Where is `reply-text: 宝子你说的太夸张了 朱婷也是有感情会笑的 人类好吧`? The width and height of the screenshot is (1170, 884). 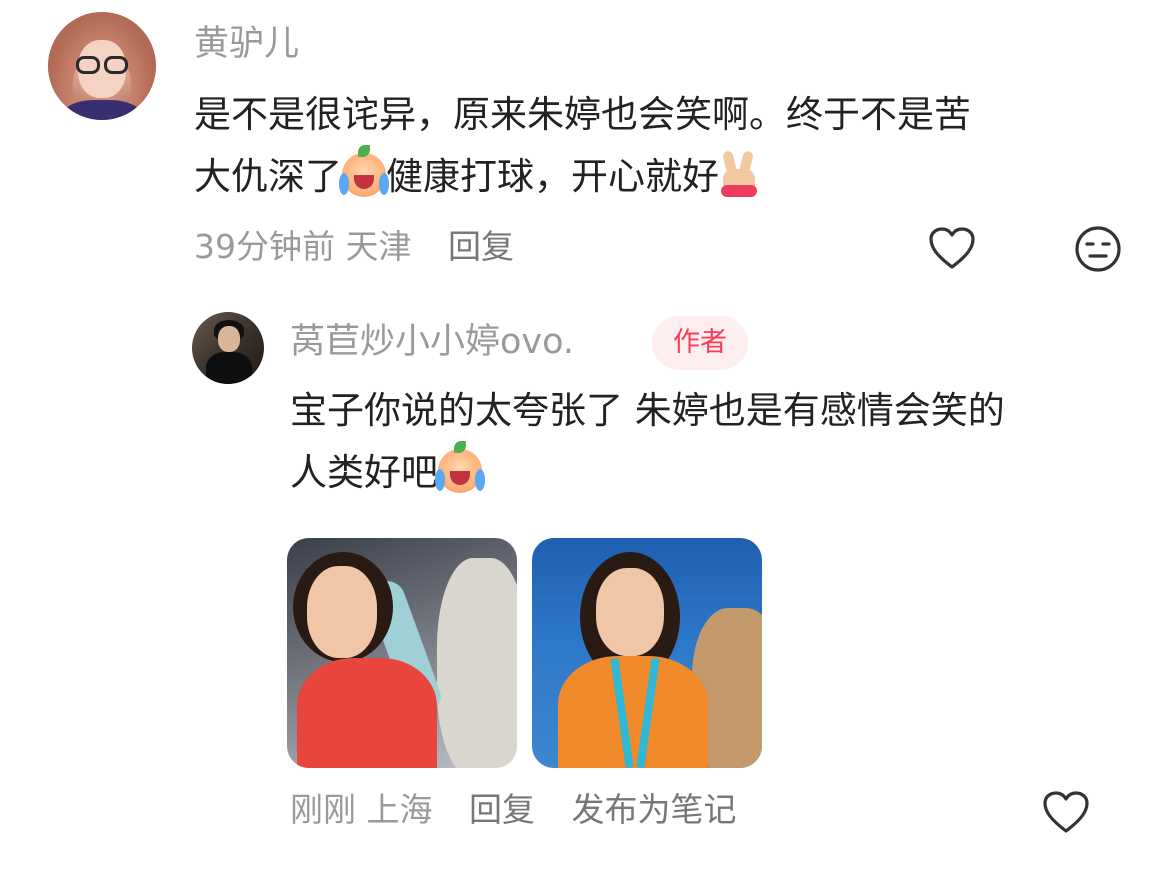
reply-text: 宝子你说的太夸张了 朱婷也是有感情会笑的 人类好吧 is located at coordinates (710, 442).